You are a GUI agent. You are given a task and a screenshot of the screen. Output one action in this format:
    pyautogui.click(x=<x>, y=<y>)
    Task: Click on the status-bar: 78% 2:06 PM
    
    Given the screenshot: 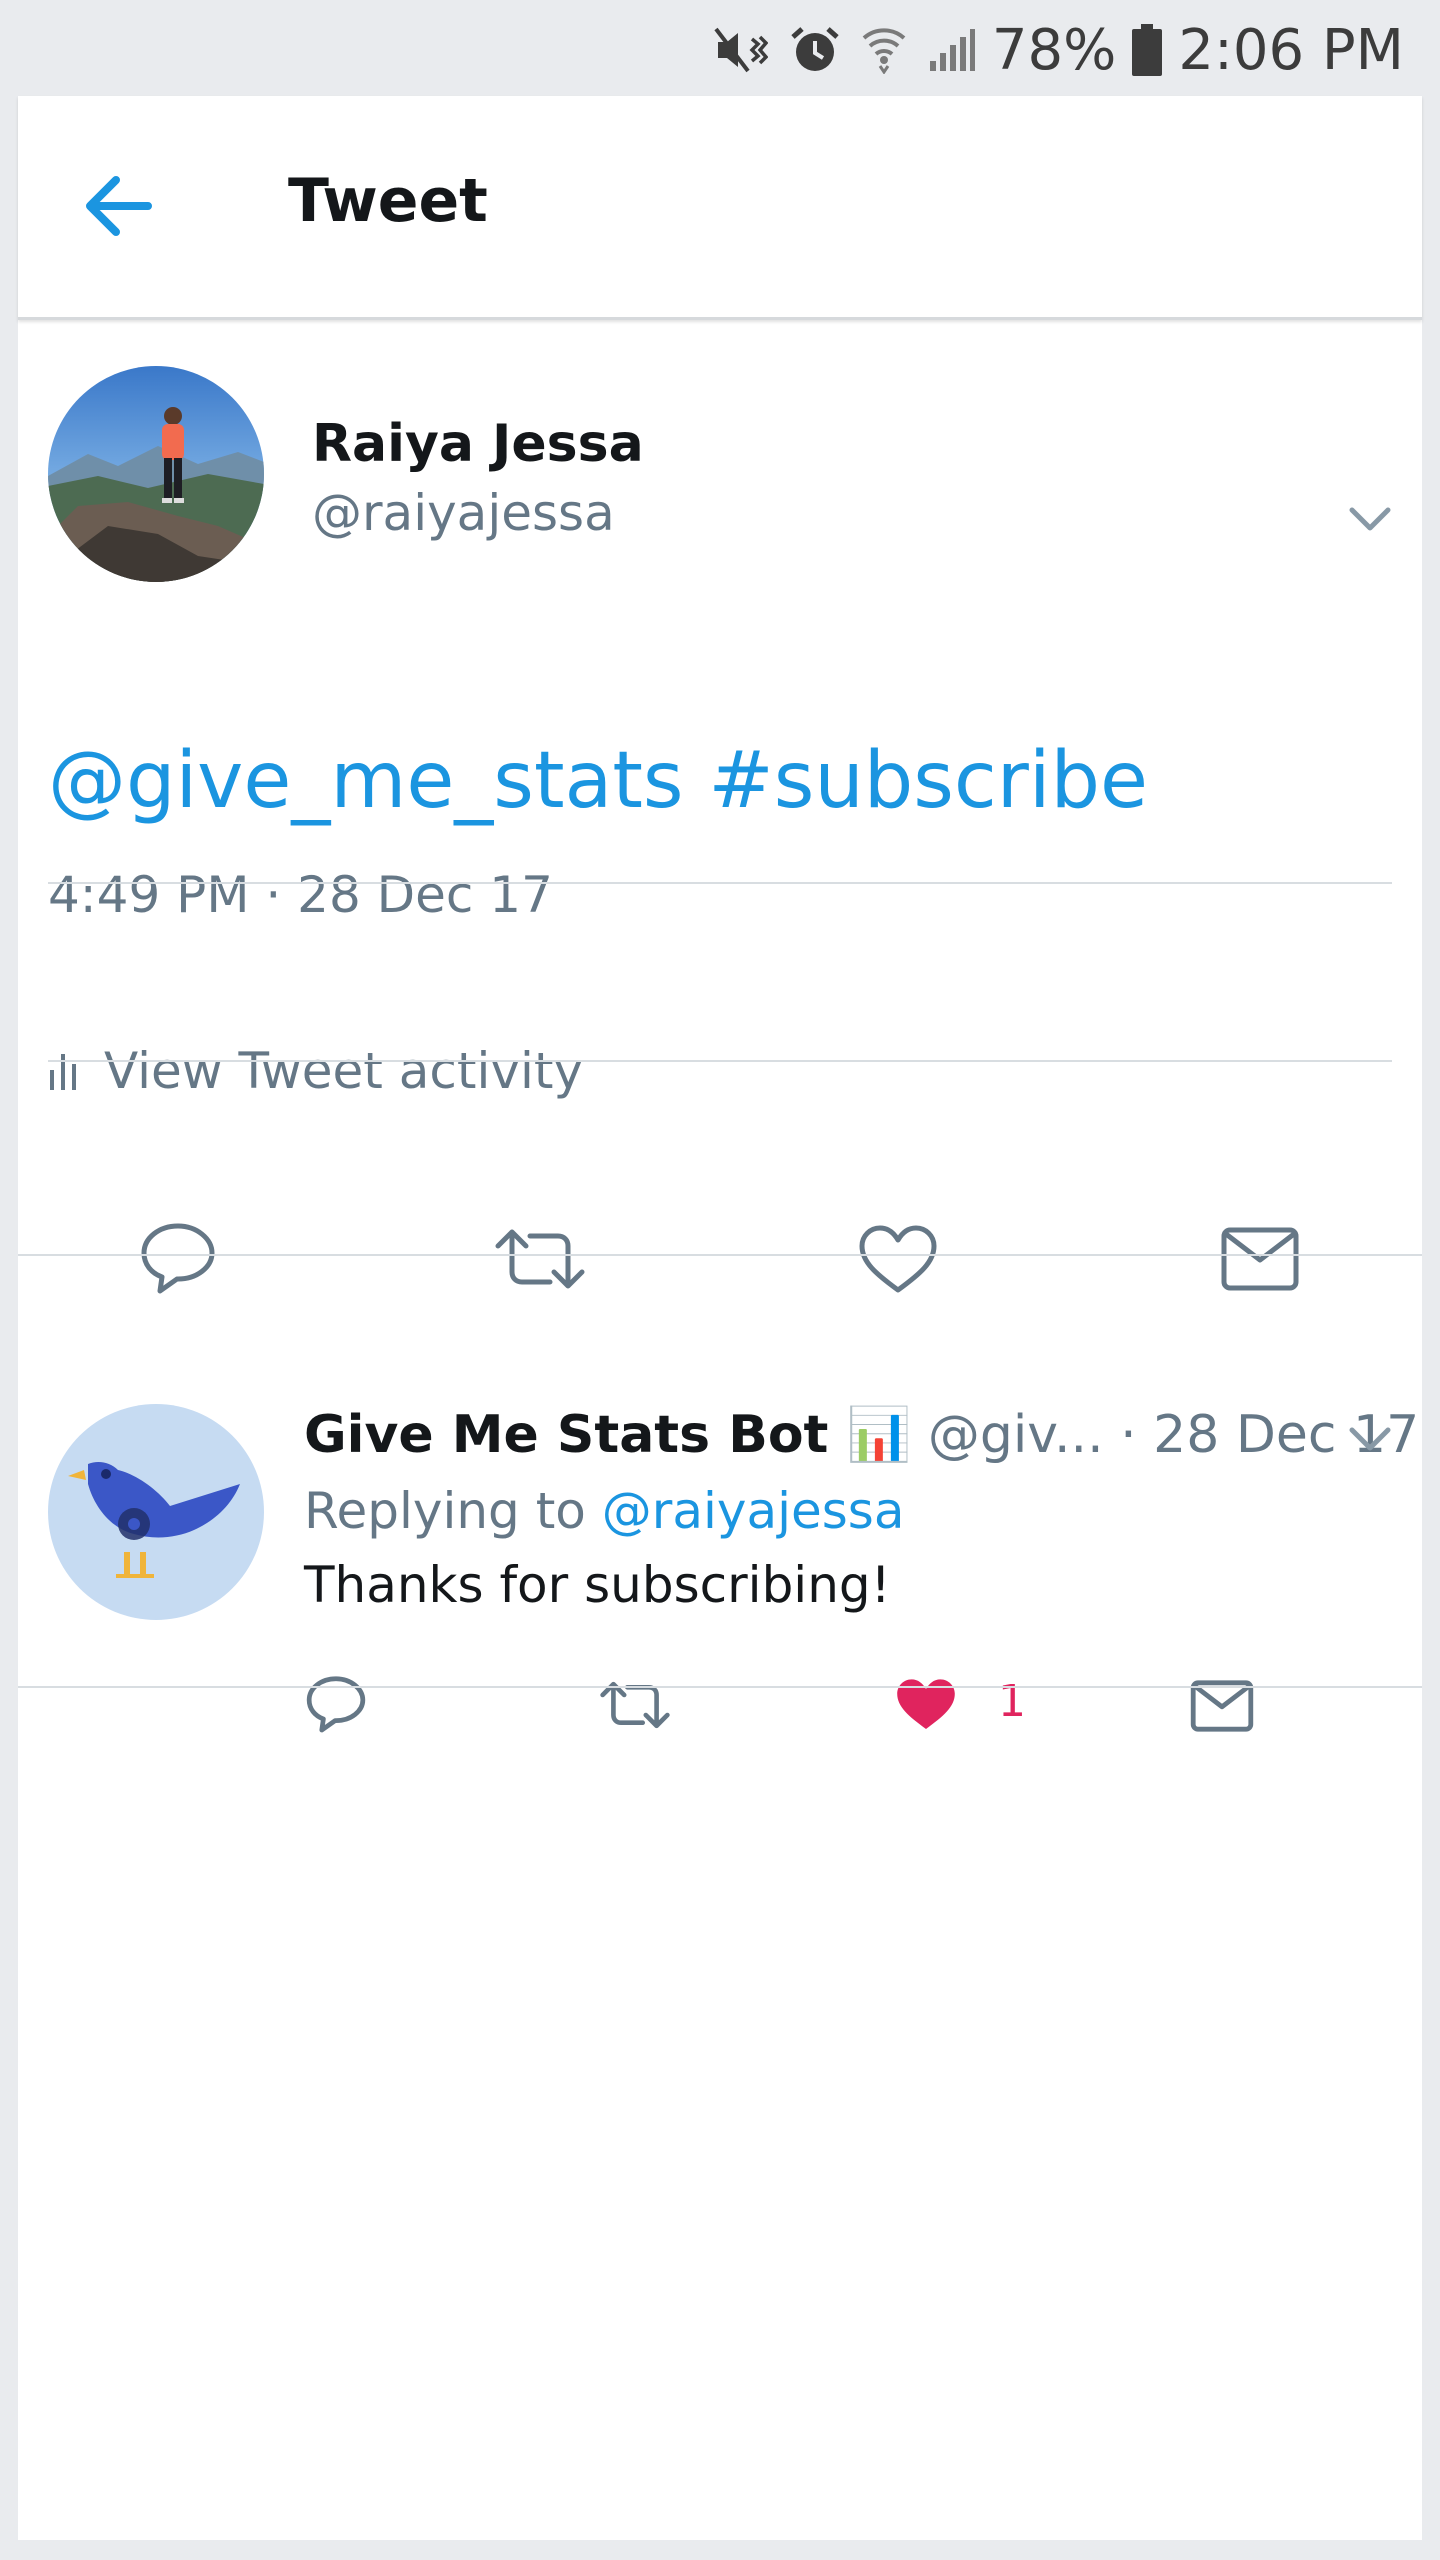 What is the action you would take?
    pyautogui.click(x=720, y=48)
    